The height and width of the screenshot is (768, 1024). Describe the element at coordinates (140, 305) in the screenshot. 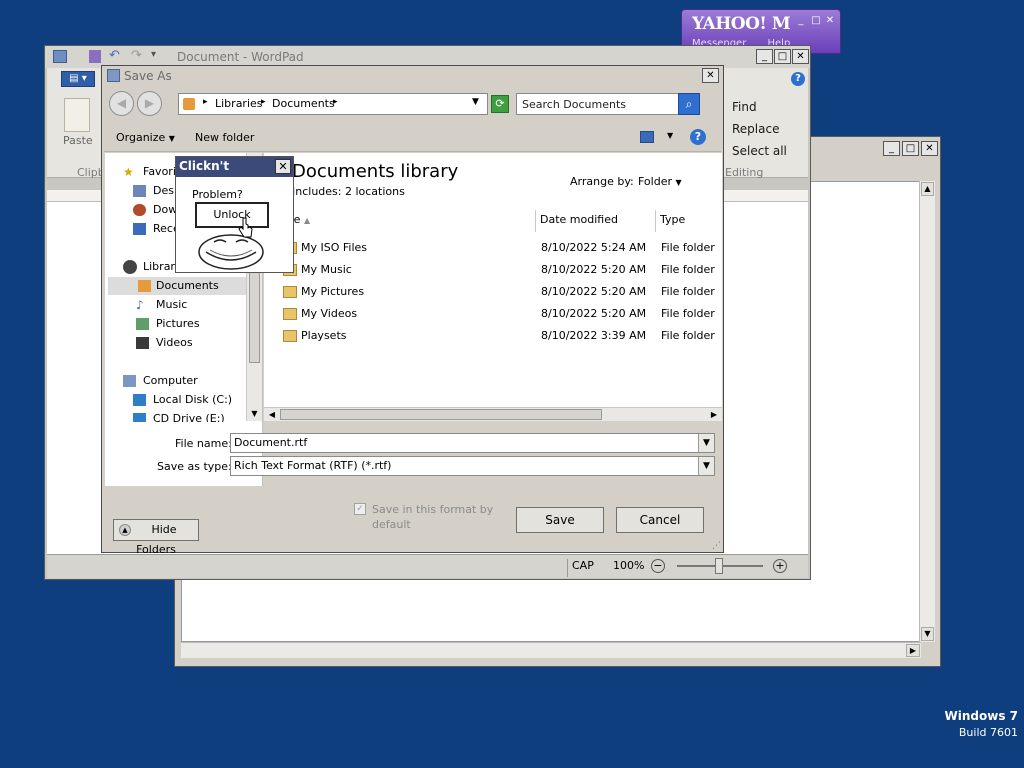

I see `music-icon: ♪` at that location.